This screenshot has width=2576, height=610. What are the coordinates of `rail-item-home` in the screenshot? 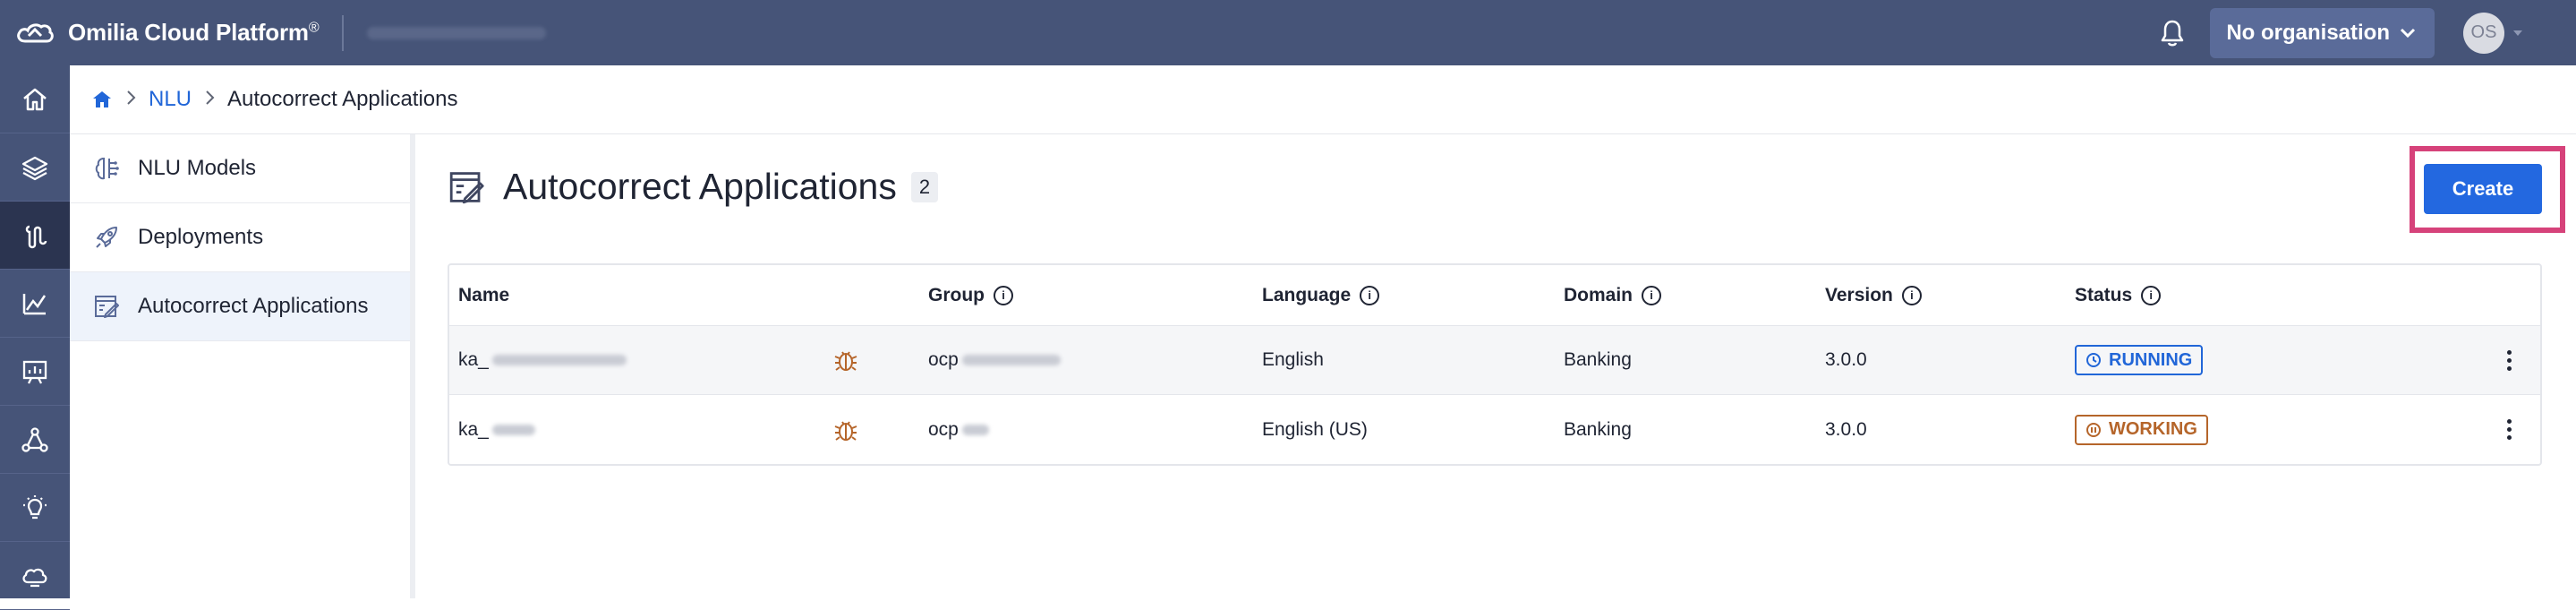 It's located at (35, 99).